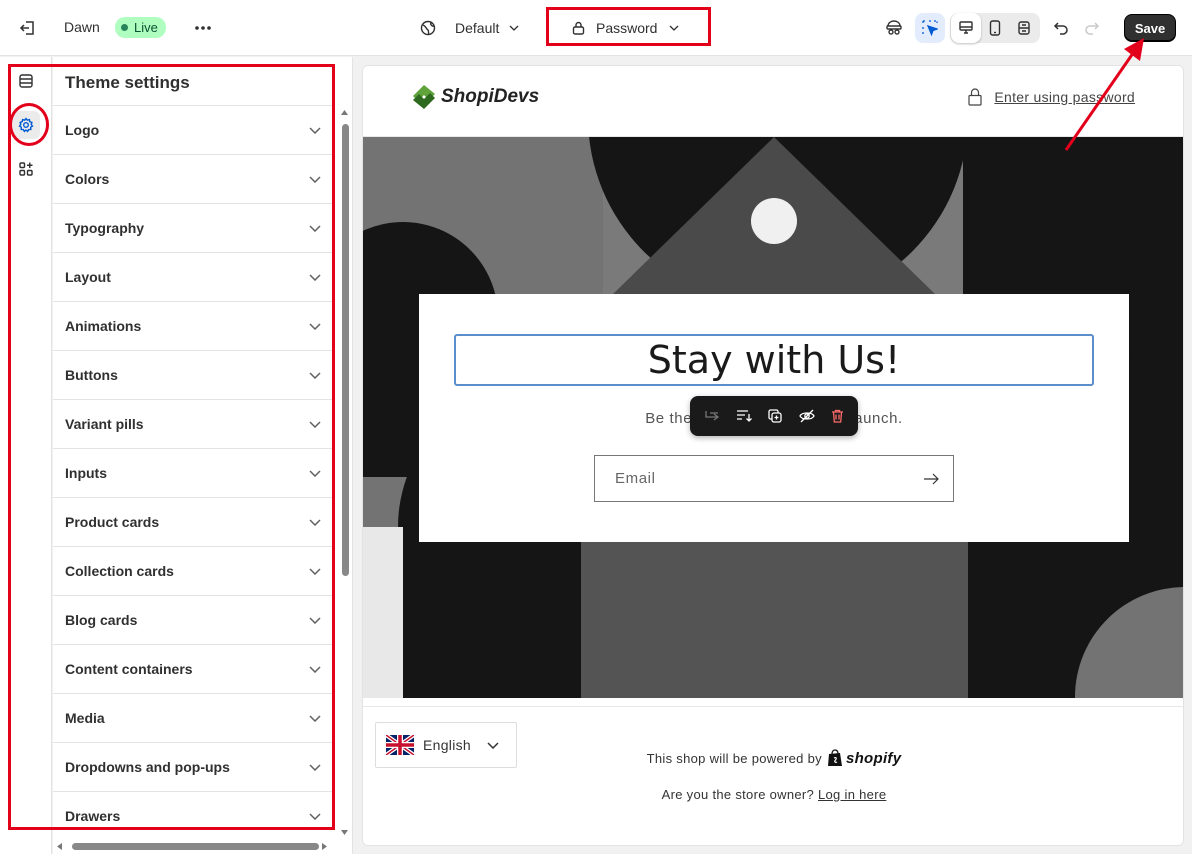 Image resolution: width=1192 pixels, height=854 pixels. What do you see at coordinates (194, 521) in the screenshot?
I see `setting-row: Product cards` at bounding box center [194, 521].